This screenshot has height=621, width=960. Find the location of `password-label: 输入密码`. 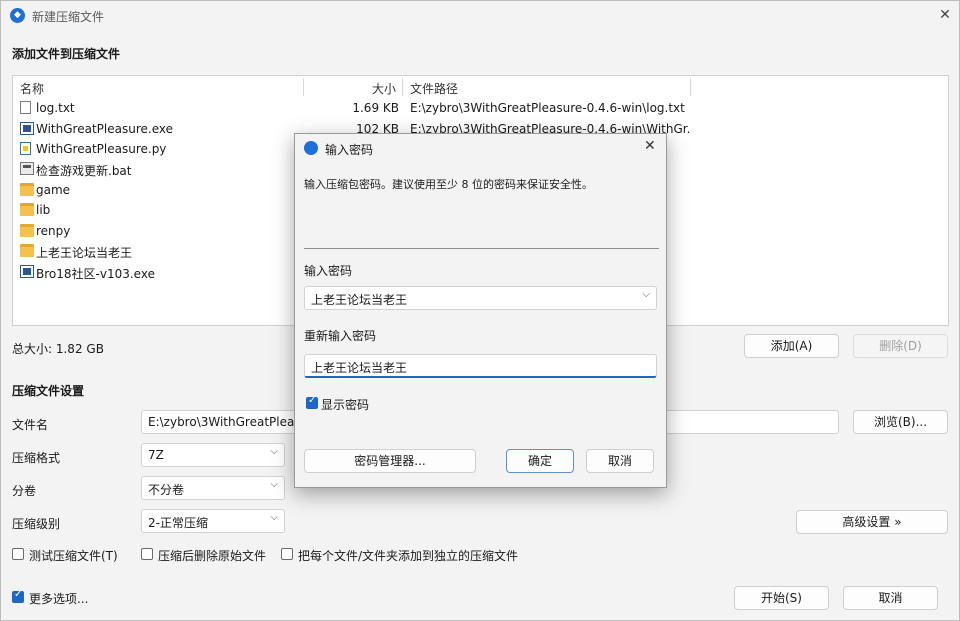

password-label: 输入密码 is located at coordinates (328, 271).